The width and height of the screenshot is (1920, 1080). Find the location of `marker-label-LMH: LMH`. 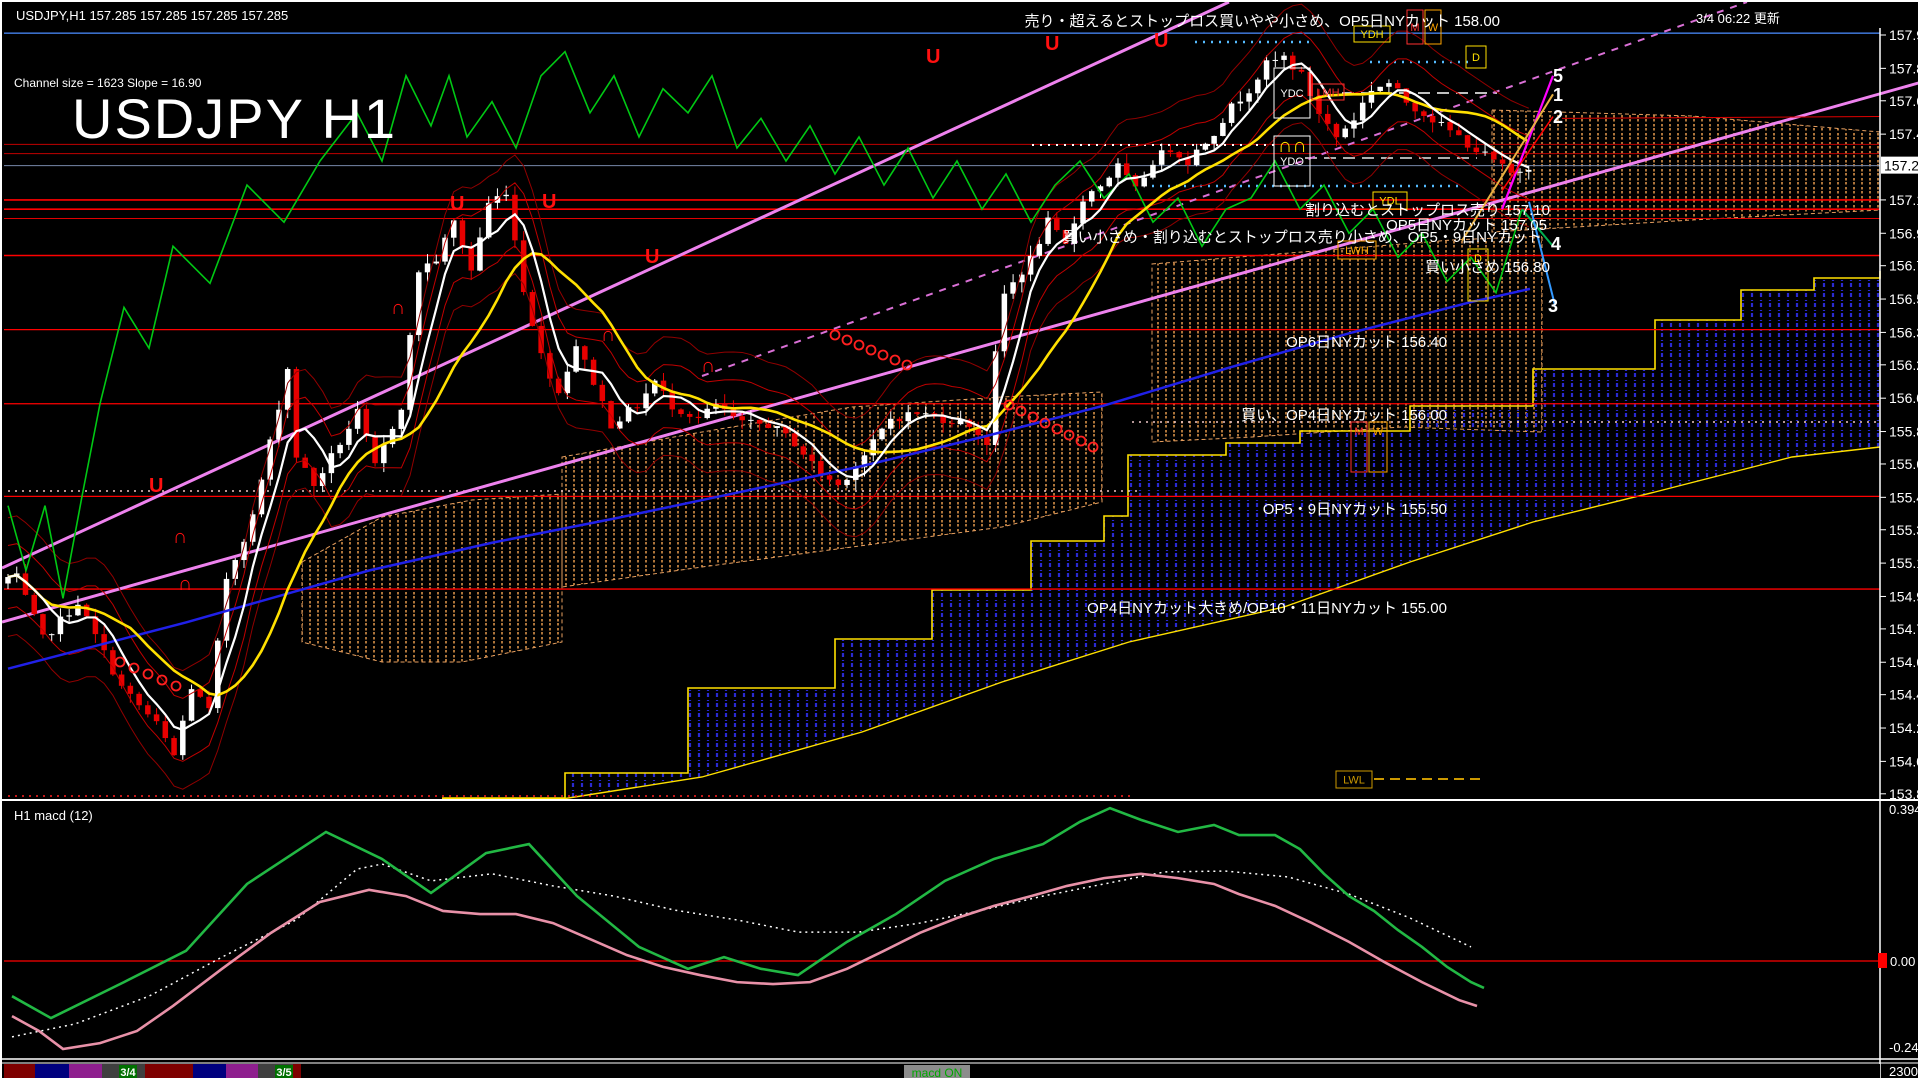

marker-label-LMH: LMH is located at coordinates (1327, 93).